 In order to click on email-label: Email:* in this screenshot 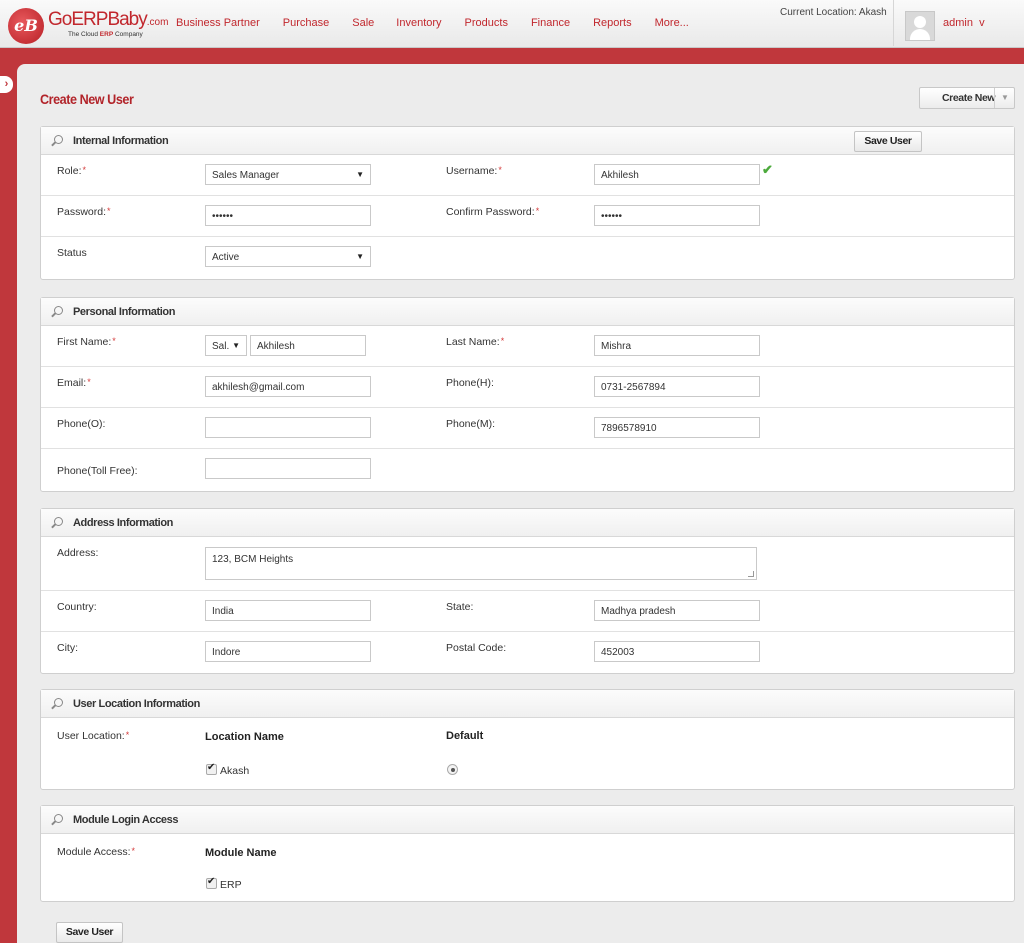, I will do `click(74, 383)`.